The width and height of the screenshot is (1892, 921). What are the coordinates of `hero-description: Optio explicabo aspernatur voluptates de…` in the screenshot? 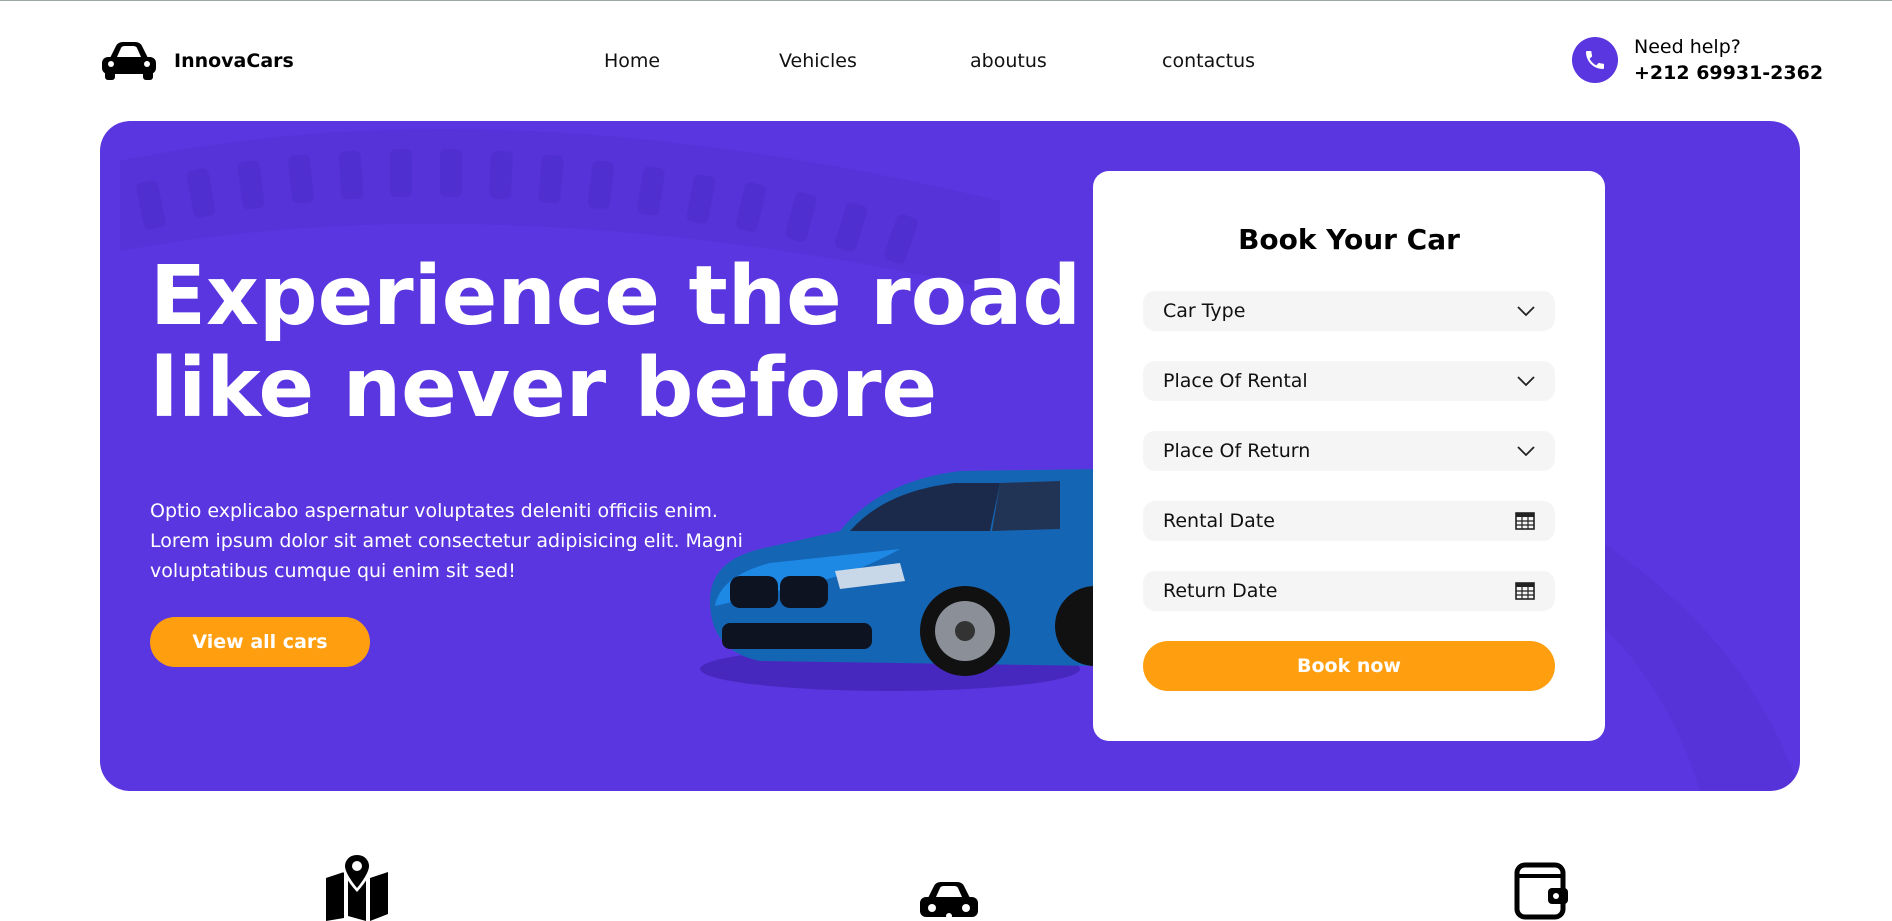 It's located at (446, 541).